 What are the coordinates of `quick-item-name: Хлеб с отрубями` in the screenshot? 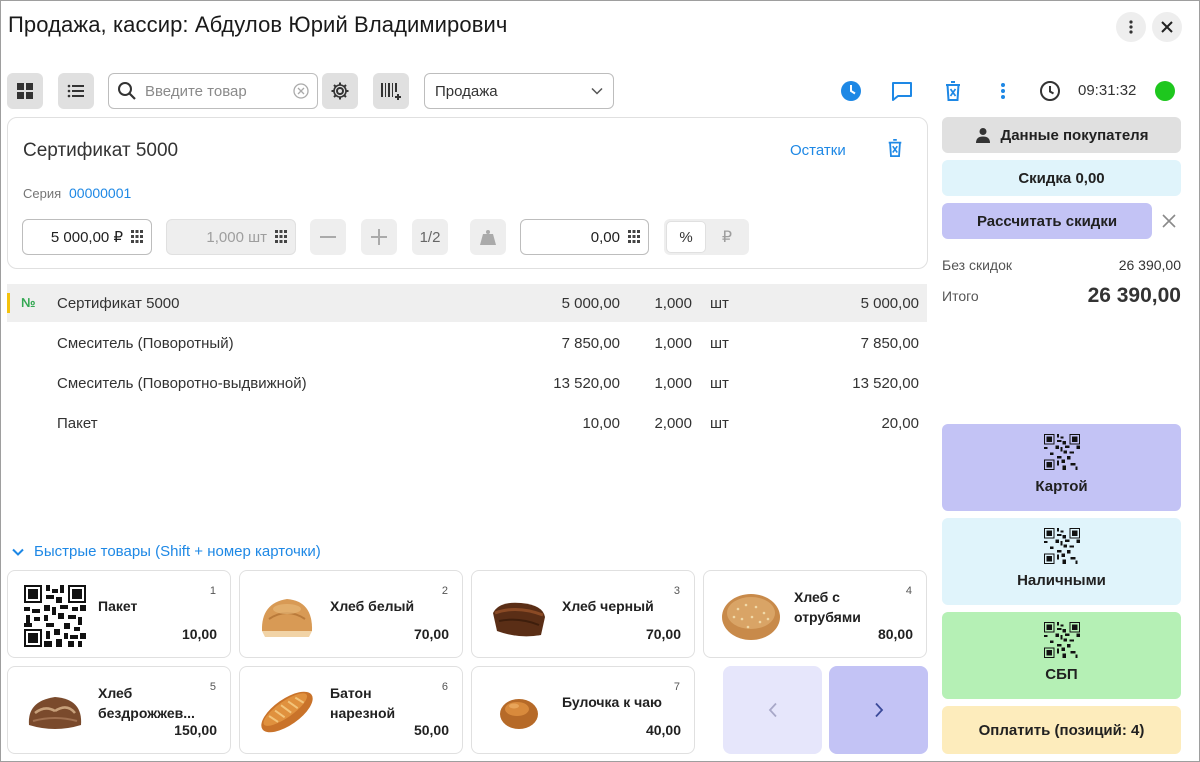 It's located at (827, 607).